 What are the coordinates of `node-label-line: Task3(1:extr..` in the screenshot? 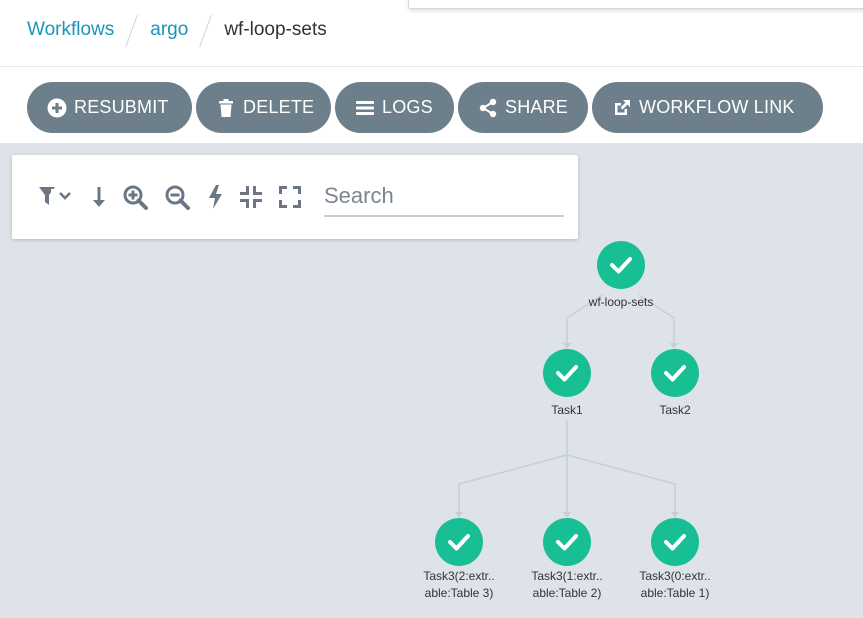 It's located at (567, 576).